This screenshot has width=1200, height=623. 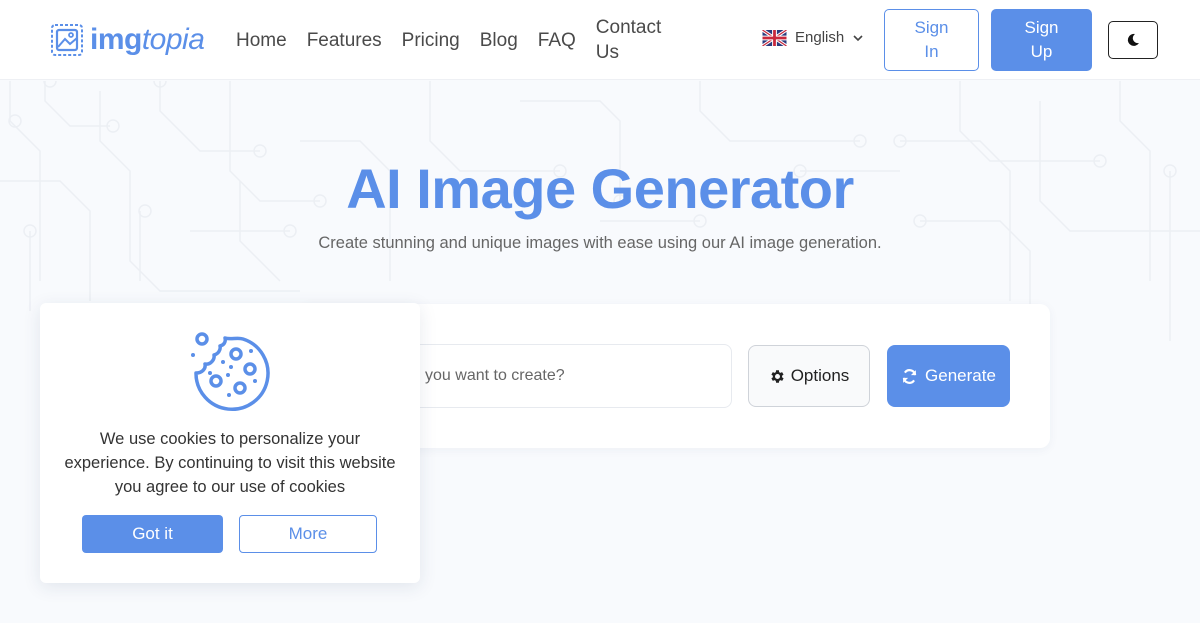 I want to click on options-label: Options, so click(x=820, y=375).